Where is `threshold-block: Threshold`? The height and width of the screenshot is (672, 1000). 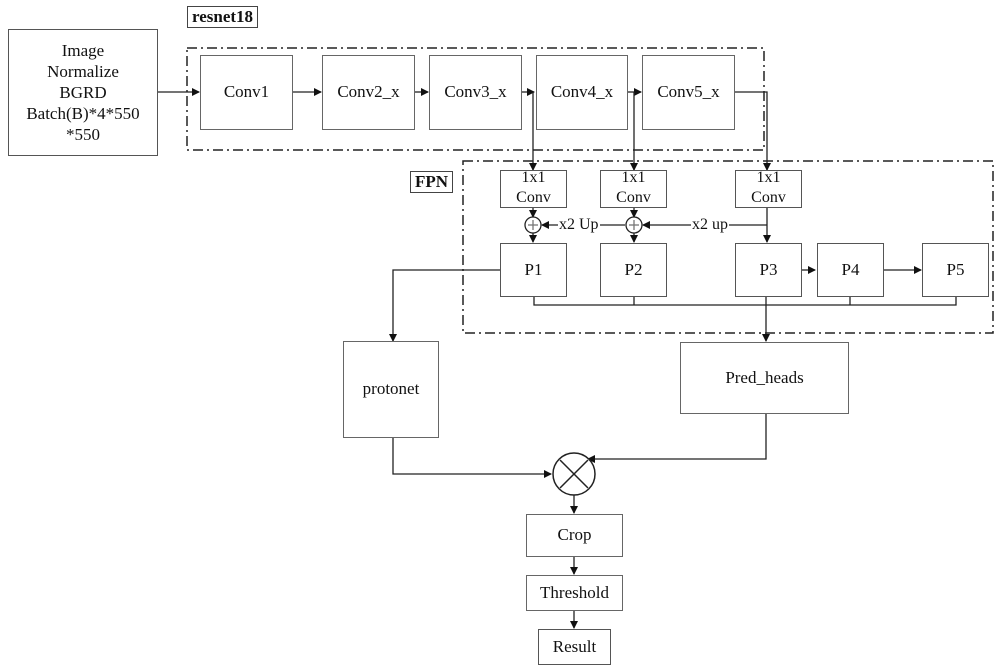 threshold-block: Threshold is located at coordinates (574, 593).